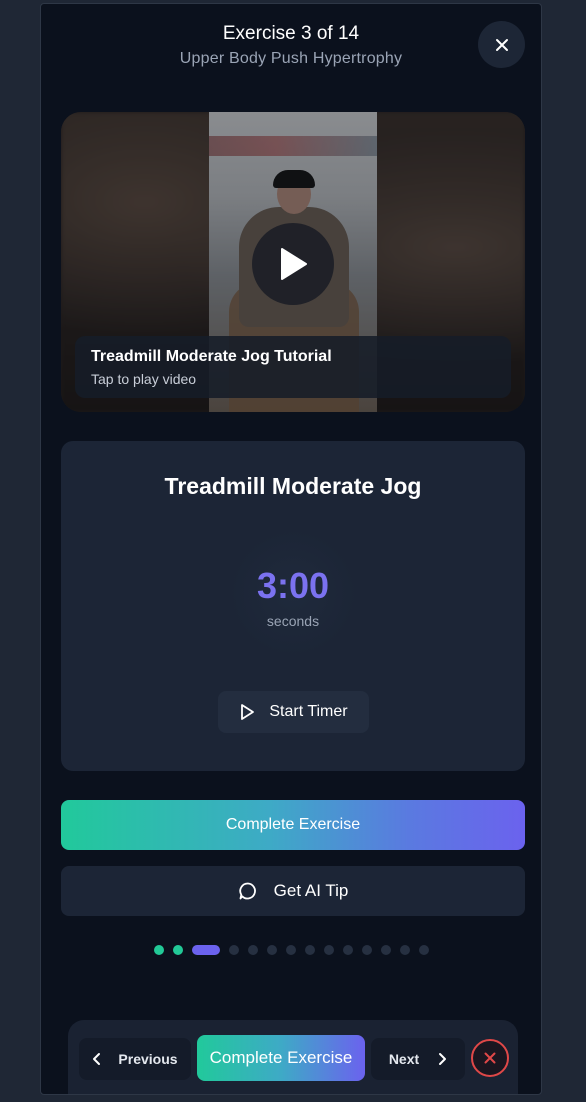 This screenshot has height=1102, width=586. Describe the element at coordinates (308, 711) in the screenshot. I see `start-timer-label: Start Timer` at that location.